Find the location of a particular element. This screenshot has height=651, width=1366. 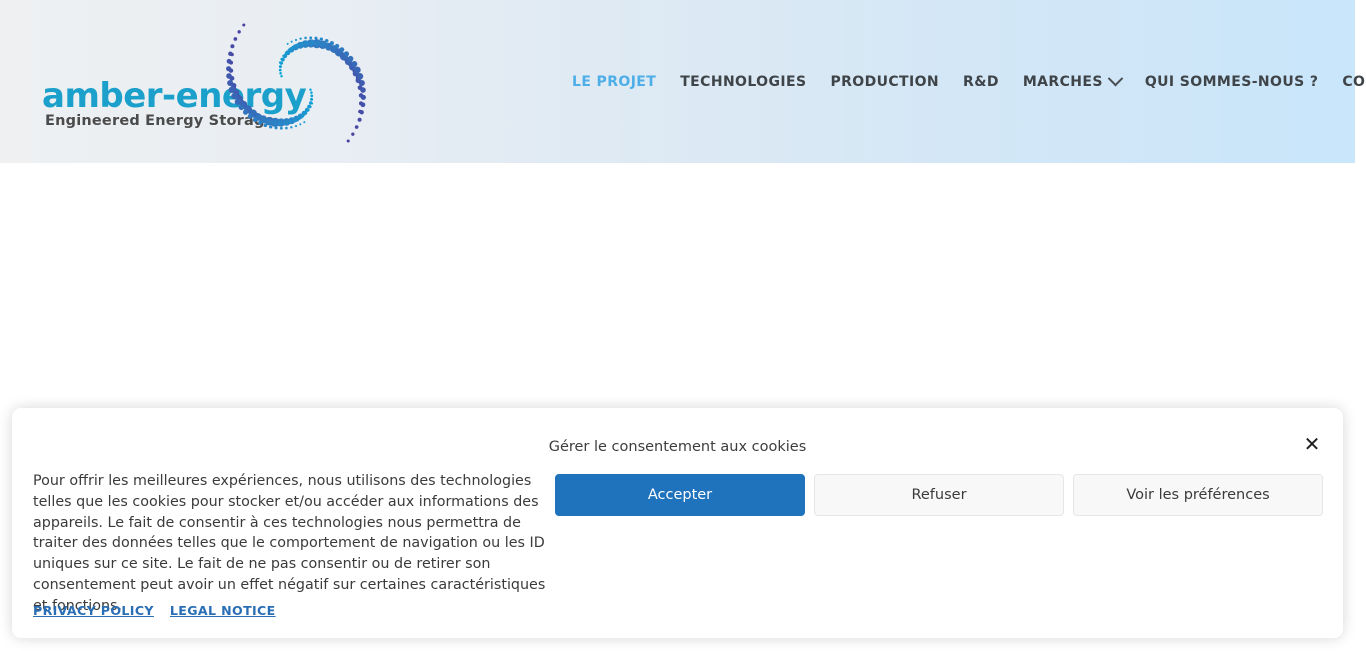

nav-item-contact: CONTACT is located at coordinates (1348, 82).